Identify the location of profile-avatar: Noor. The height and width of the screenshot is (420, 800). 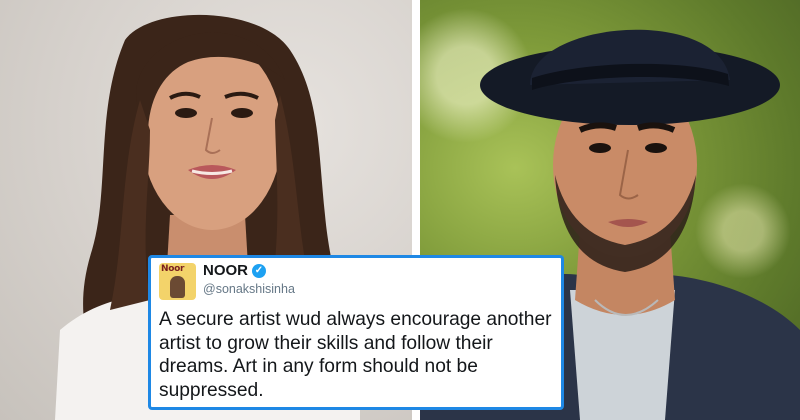
(177, 281).